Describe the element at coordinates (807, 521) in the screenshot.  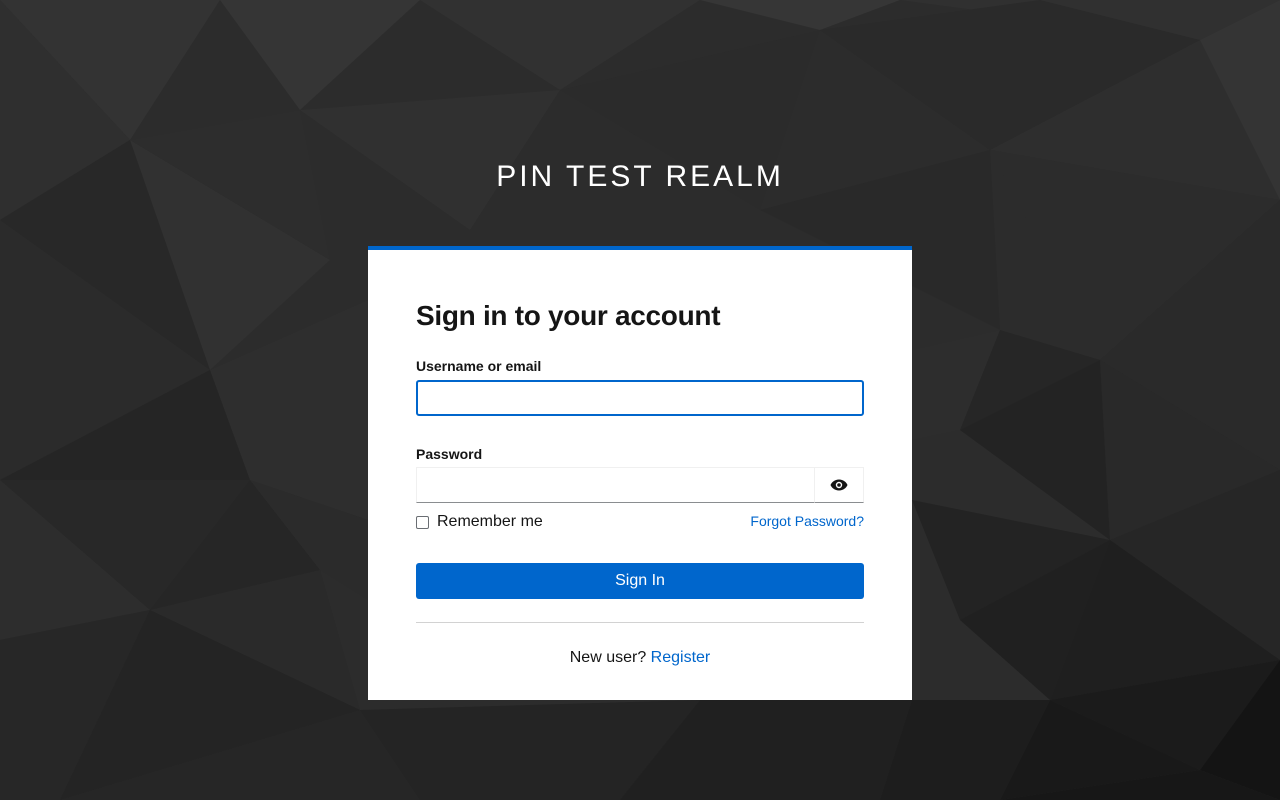
I see `forgot-password-link: Forgot Password?` at that location.